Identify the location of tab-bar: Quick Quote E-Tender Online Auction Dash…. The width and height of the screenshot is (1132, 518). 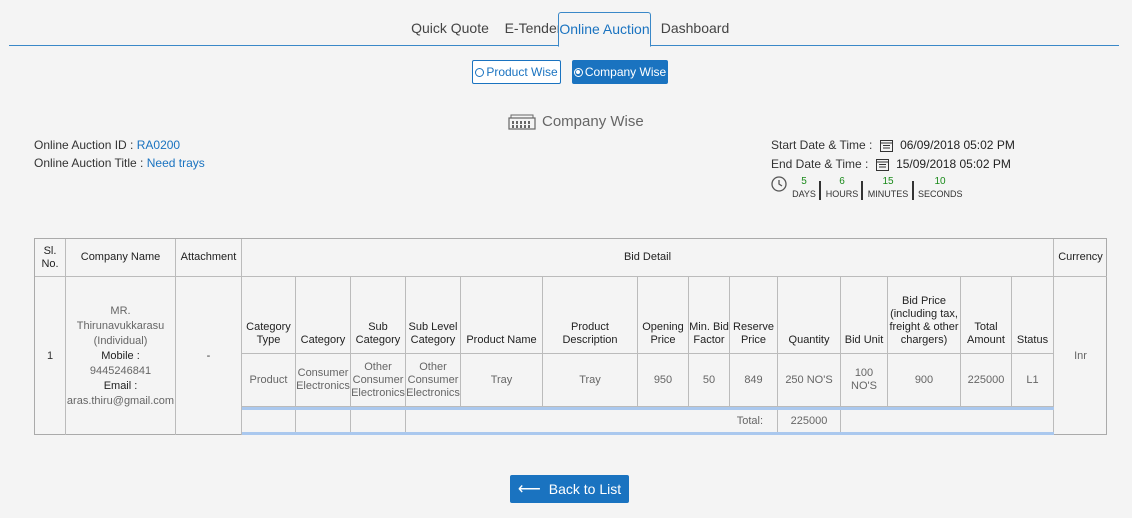
(564, 29).